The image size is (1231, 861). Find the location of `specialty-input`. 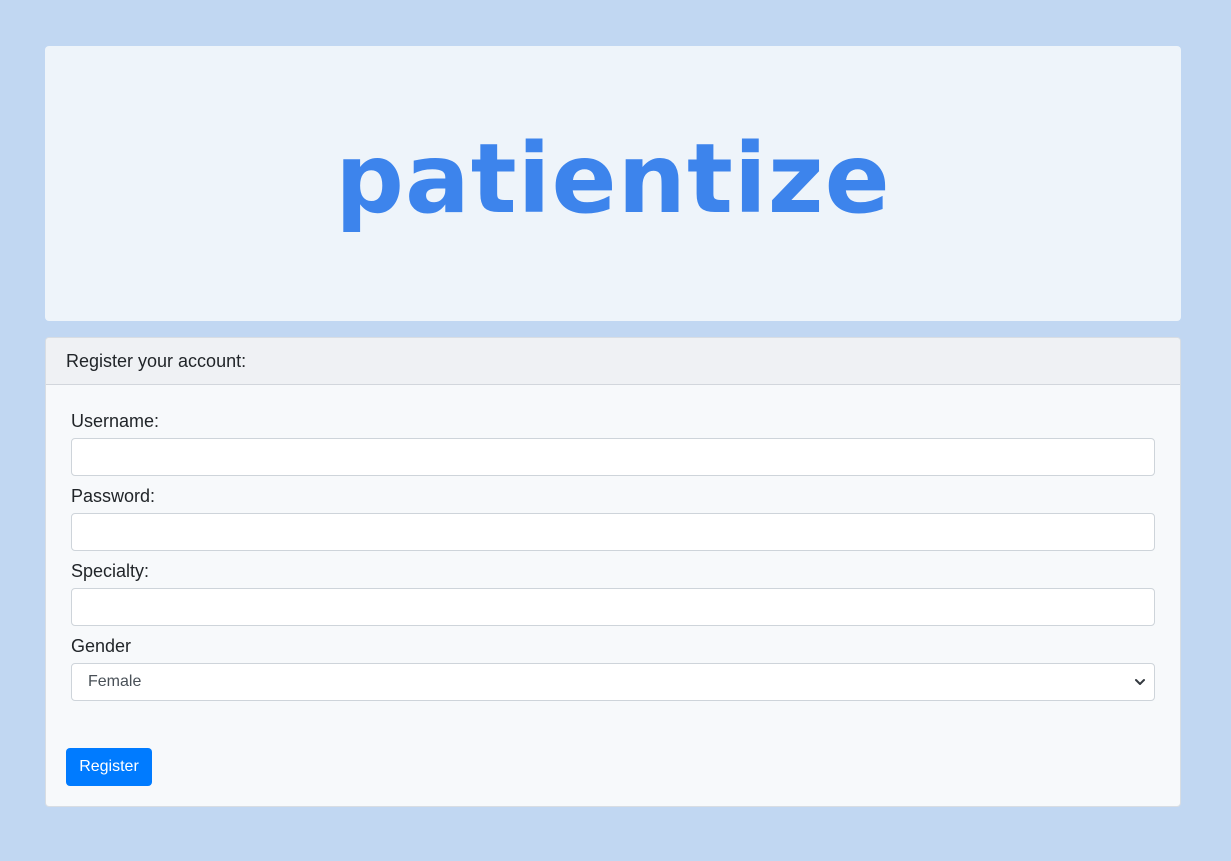

specialty-input is located at coordinates (613, 607).